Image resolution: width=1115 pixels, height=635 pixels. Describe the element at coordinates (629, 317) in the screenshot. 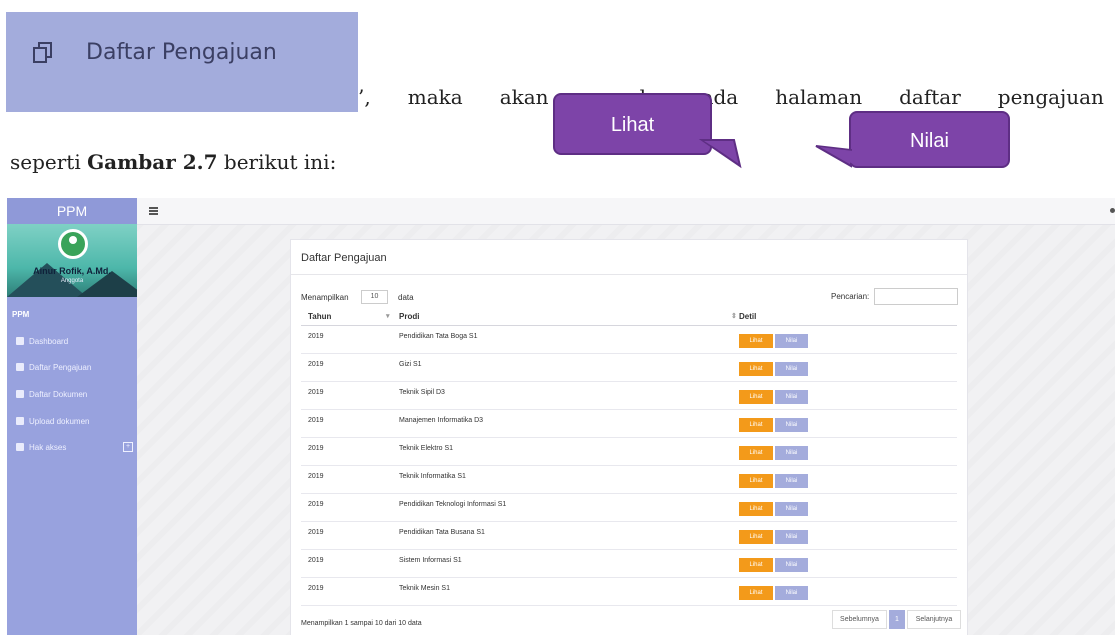

I see `table-header: Tahun ▾ Prodi ⇕ Detil` at that location.